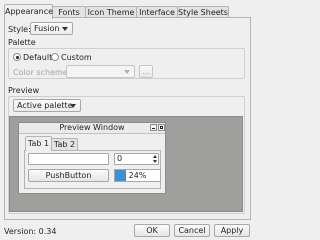 The width and height of the screenshot is (320, 240). I want to click on button-label: Apply, so click(232, 230).